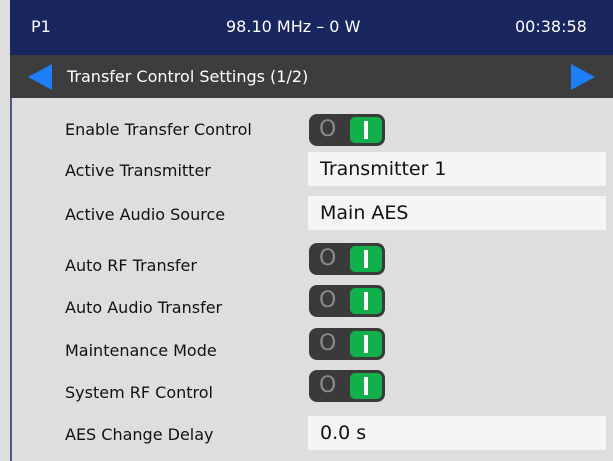 This screenshot has height=461, width=613. I want to click on next-page-arrow-icon, so click(583, 77).